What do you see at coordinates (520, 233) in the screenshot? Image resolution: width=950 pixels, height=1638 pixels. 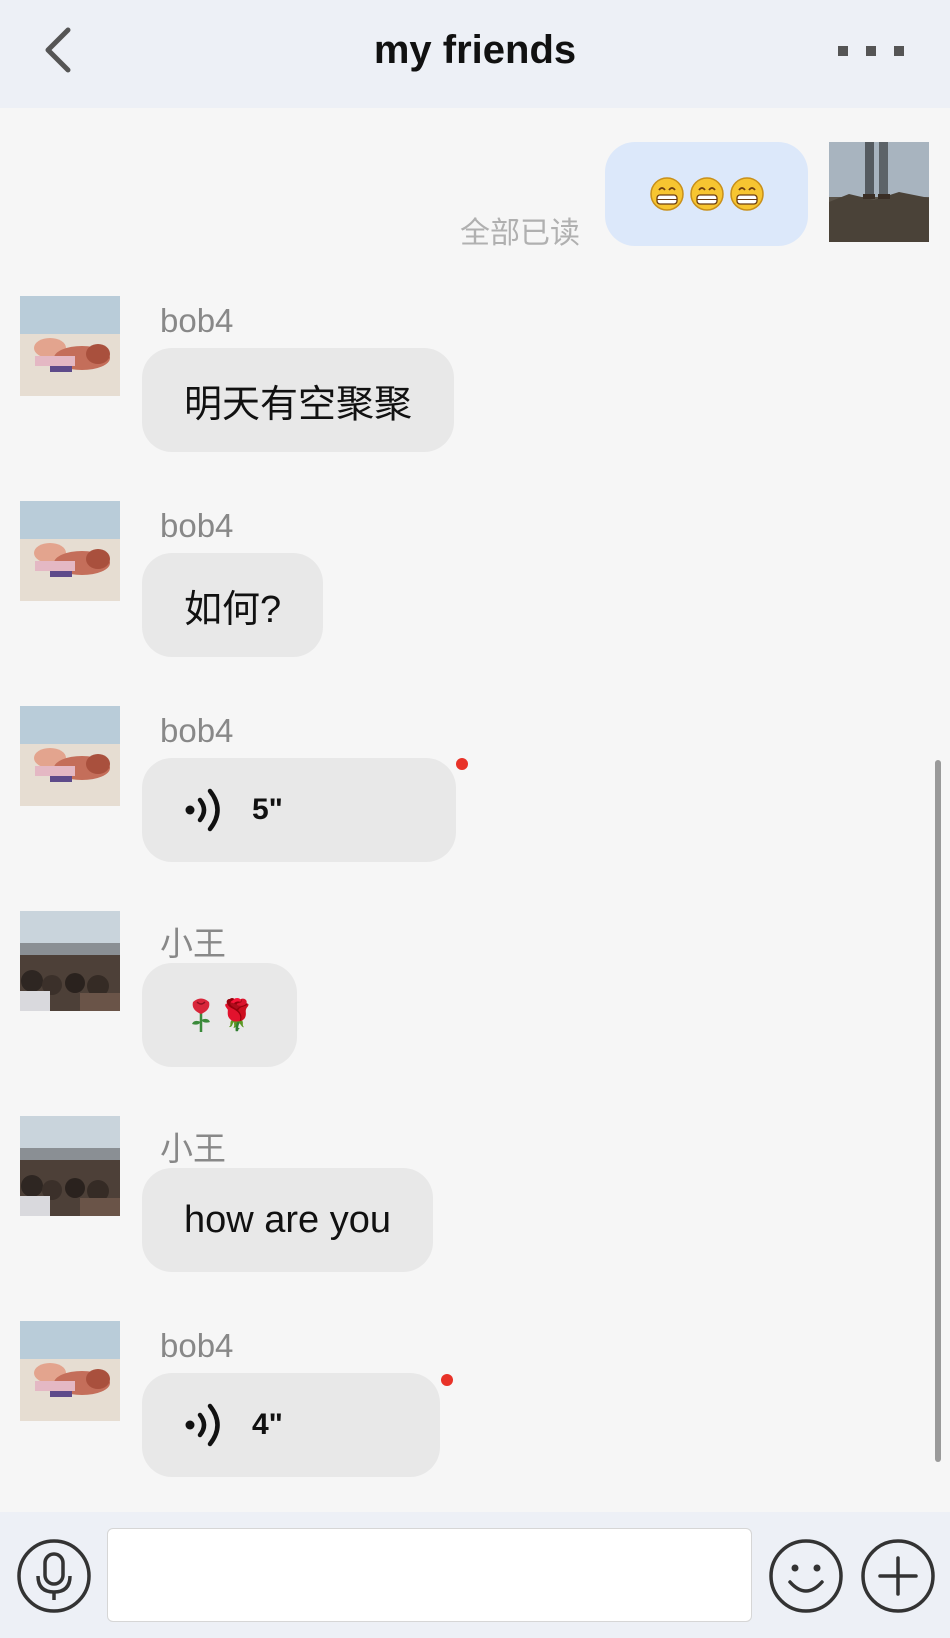 I see `read-status: 全部已读` at bounding box center [520, 233].